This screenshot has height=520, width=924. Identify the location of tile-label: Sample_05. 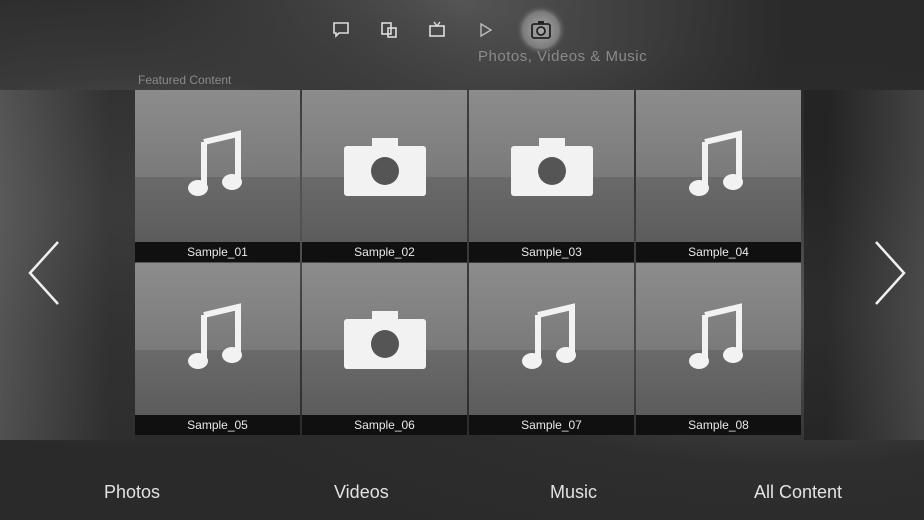
(217, 425).